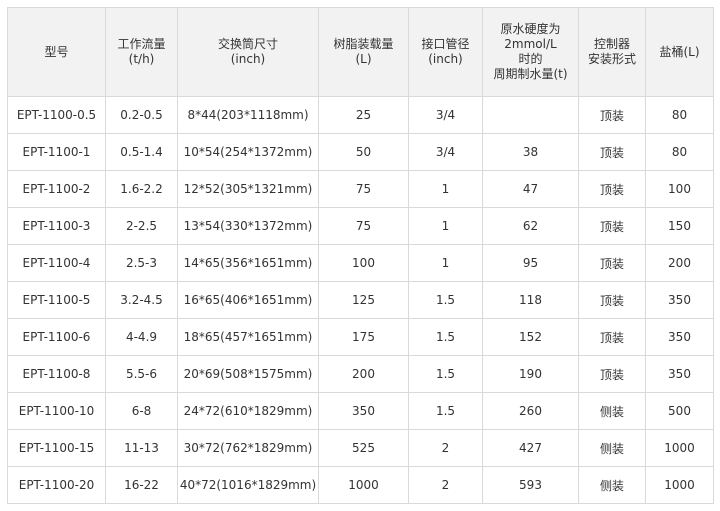 Image resolution: width=720 pixels, height=511 pixels. Describe the element at coordinates (363, 411) in the screenshot. I see `cell-resin-volume: 350` at that location.